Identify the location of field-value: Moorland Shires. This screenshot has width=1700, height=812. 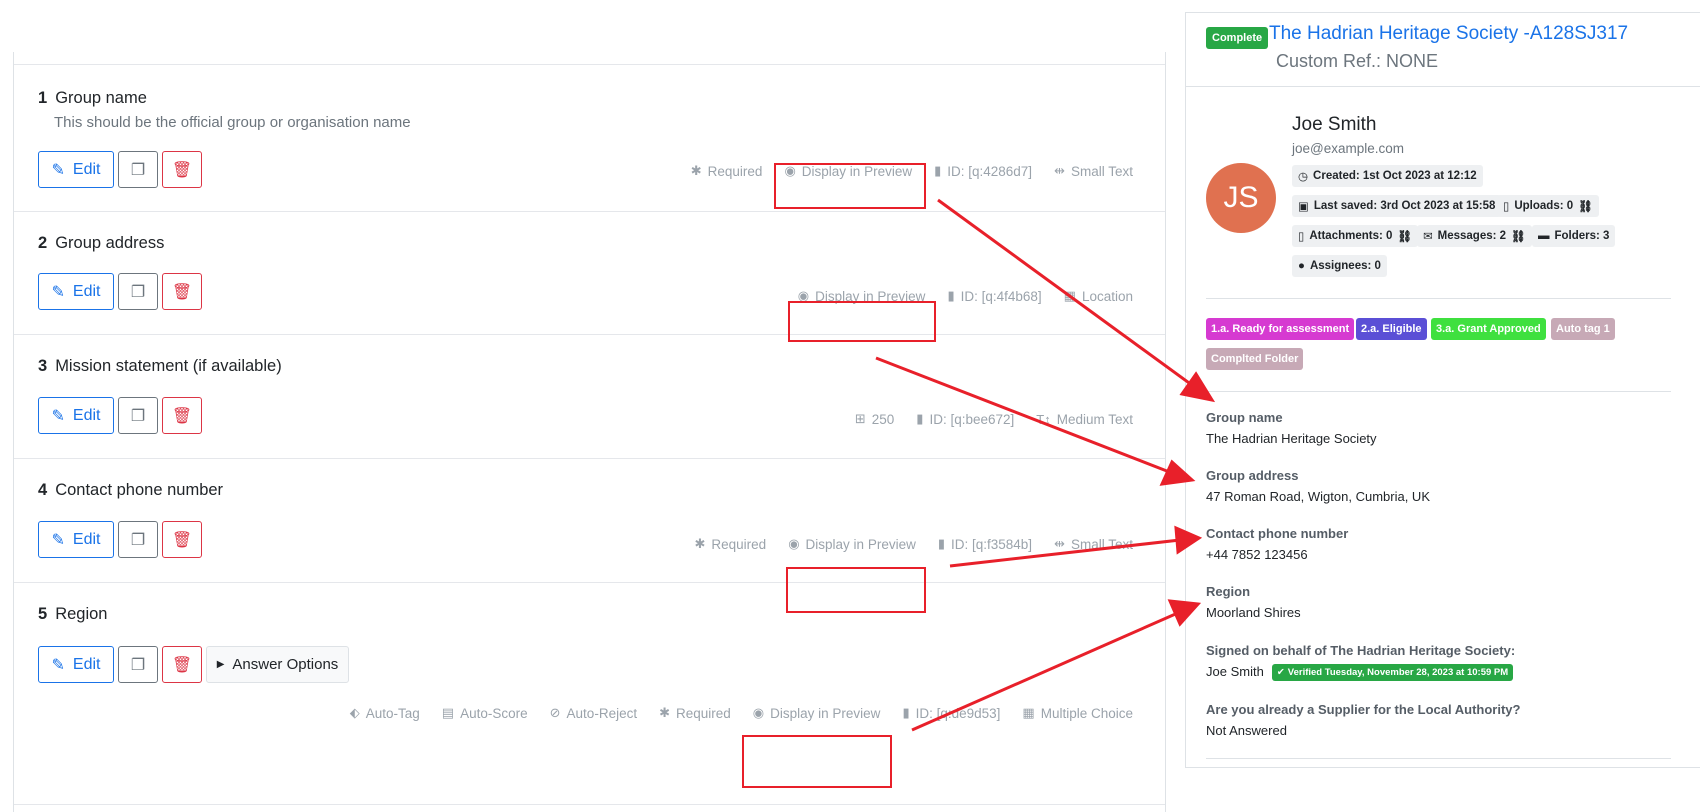
(1253, 612).